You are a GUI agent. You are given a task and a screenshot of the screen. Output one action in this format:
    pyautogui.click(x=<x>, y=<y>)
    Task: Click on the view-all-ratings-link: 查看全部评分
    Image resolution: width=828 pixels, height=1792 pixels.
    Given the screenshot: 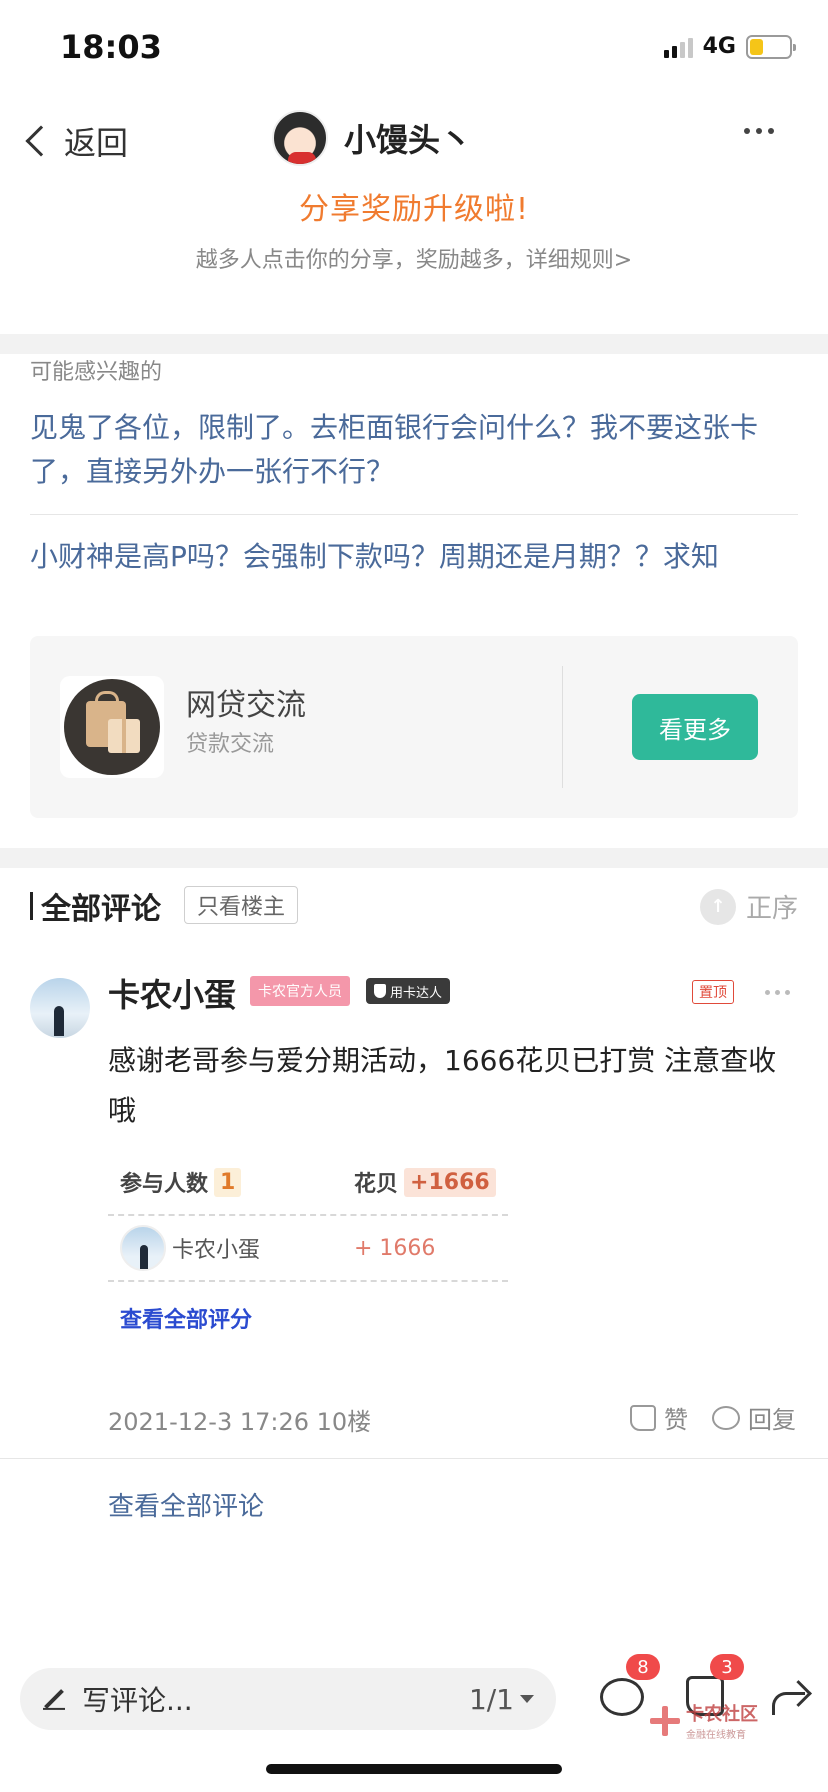 What is the action you would take?
    pyautogui.click(x=308, y=1318)
    